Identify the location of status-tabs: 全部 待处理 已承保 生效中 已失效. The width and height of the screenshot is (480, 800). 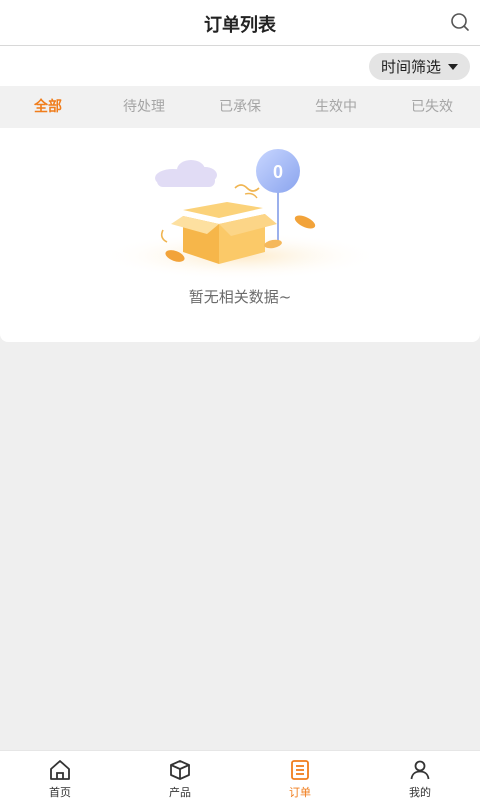
(240, 107).